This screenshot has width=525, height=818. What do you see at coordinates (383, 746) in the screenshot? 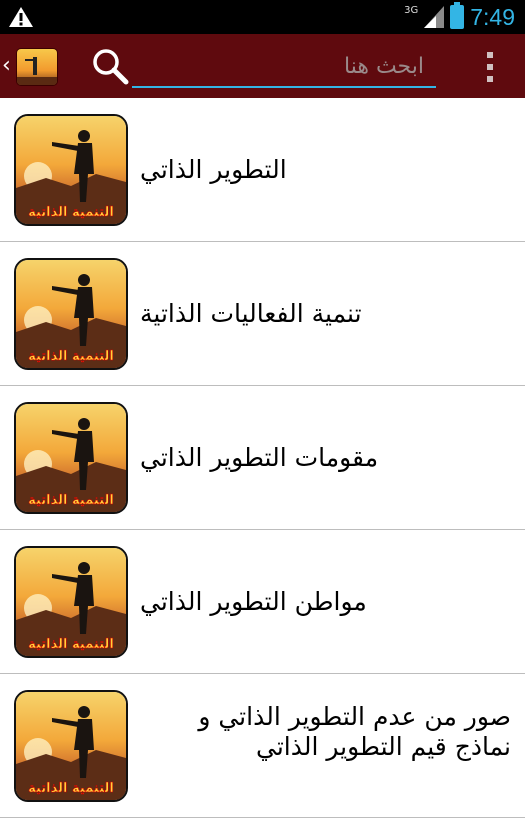
I see `item-title-line-2: نماذج قيم التطوير الذاتي` at bounding box center [383, 746].